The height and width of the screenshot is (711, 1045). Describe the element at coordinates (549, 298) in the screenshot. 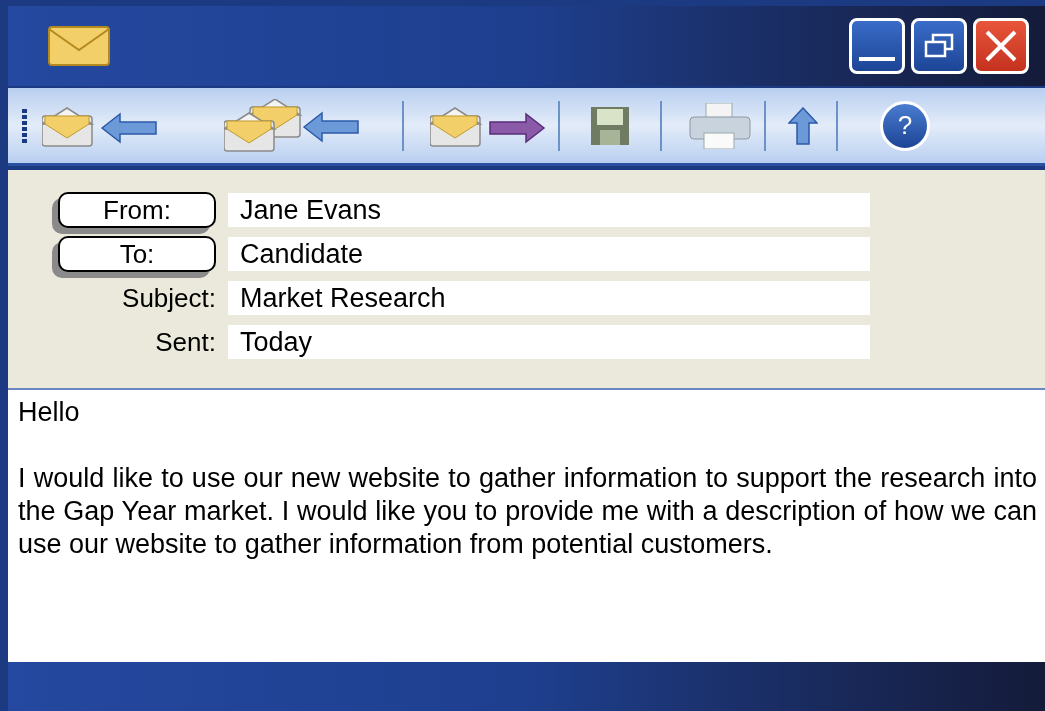

I see `field-value: Market Research` at that location.